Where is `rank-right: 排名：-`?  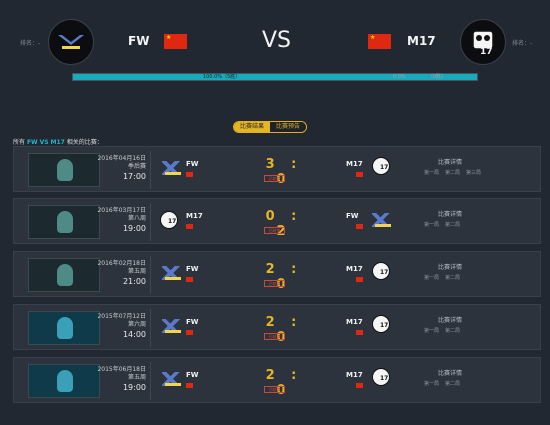
rank-right: 排名：- is located at coordinates (522, 43).